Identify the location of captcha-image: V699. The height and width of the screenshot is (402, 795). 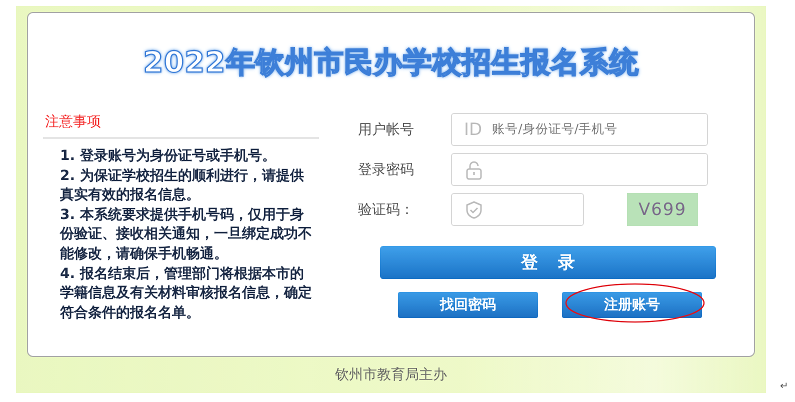
(662, 209).